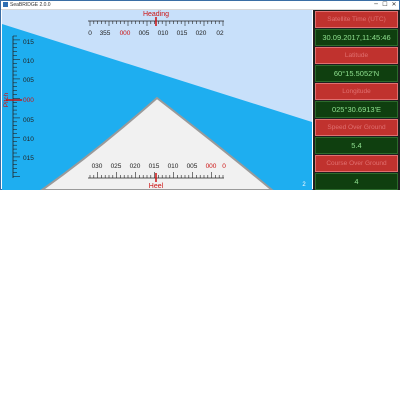 This screenshot has height=400, width=400. I want to click on course-over-ground-value: 4, so click(356, 181).